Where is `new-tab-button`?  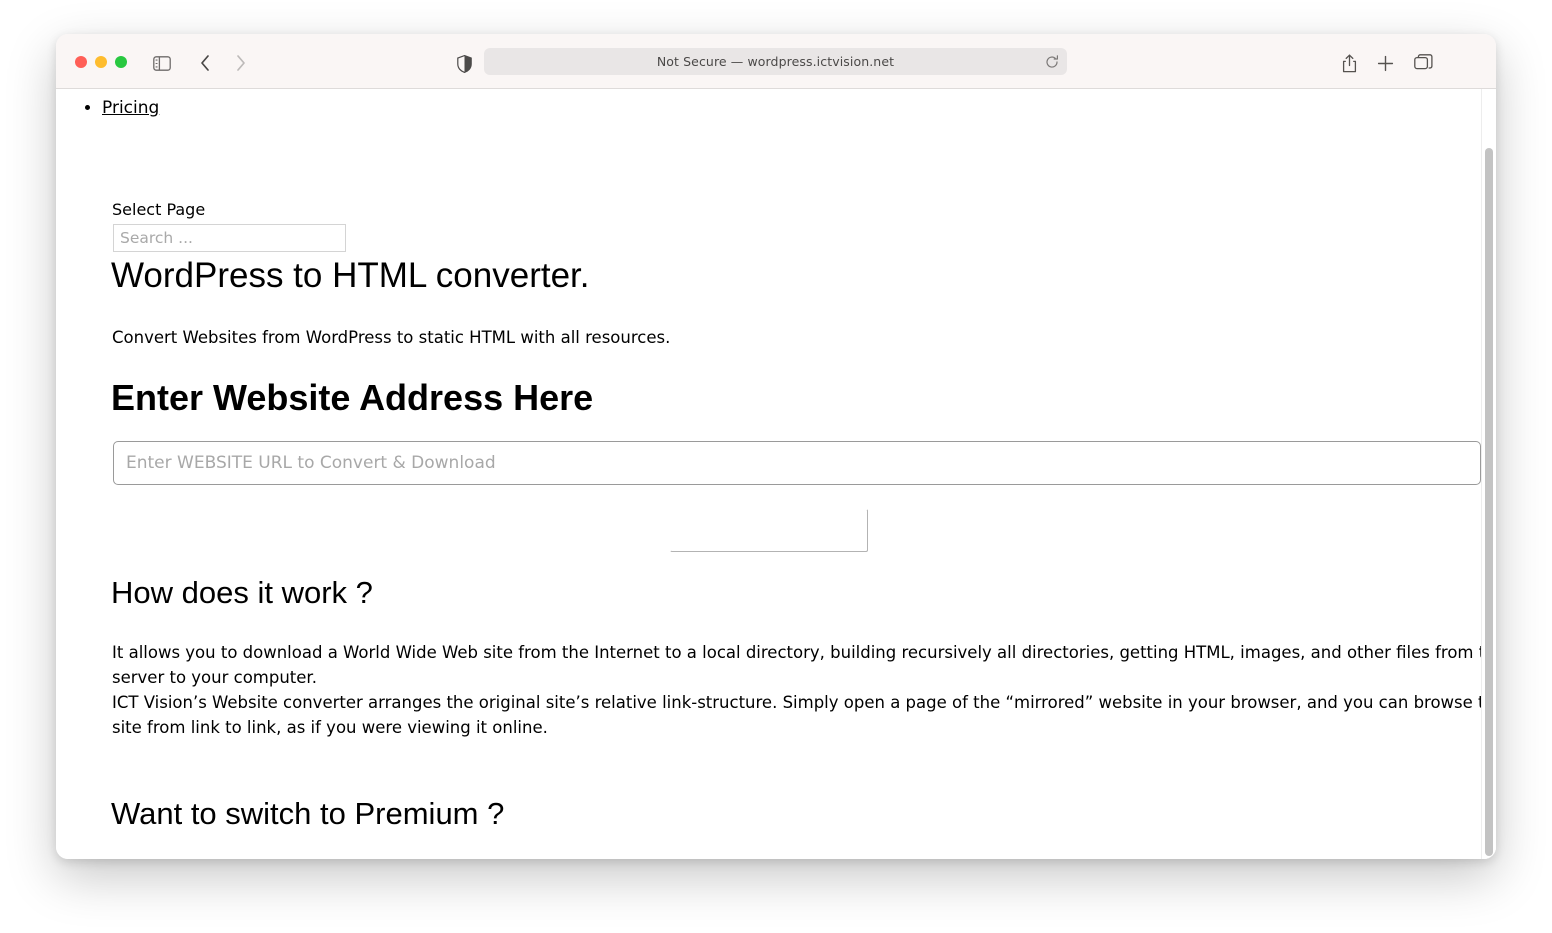 new-tab-button is located at coordinates (1385, 63).